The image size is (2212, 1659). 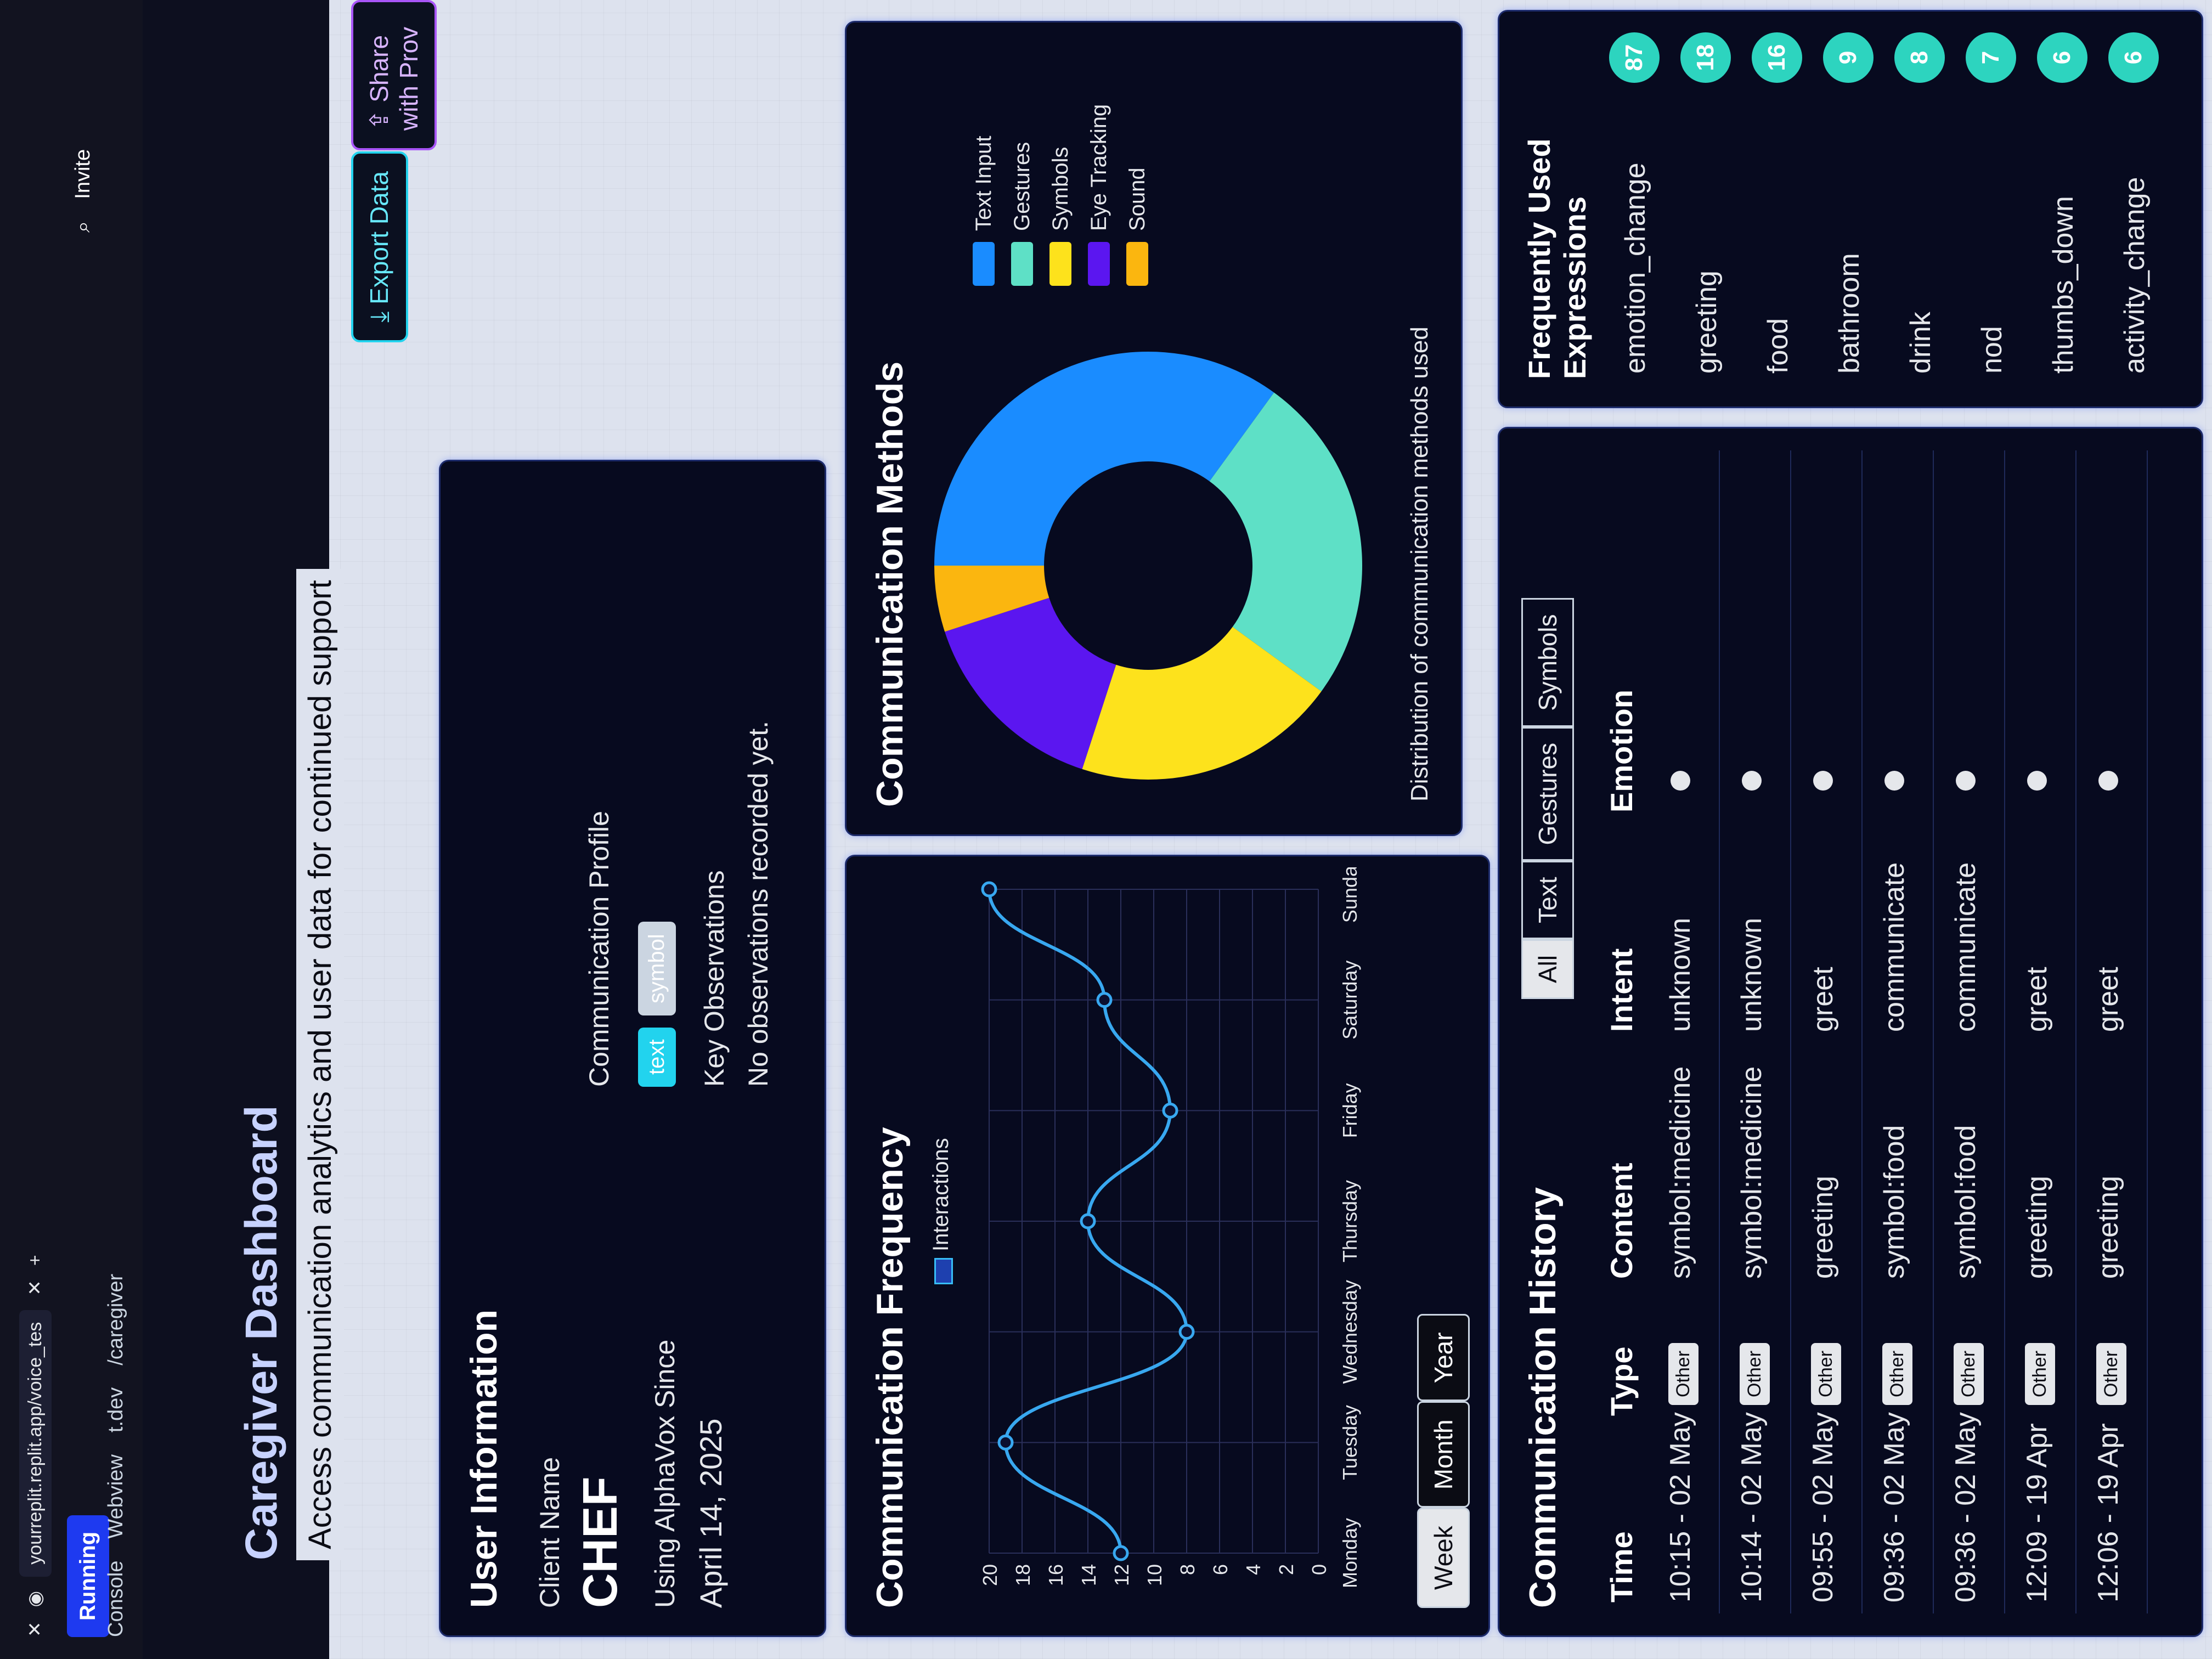 I want to click on share-icon: ⇪, so click(x=379, y=116).